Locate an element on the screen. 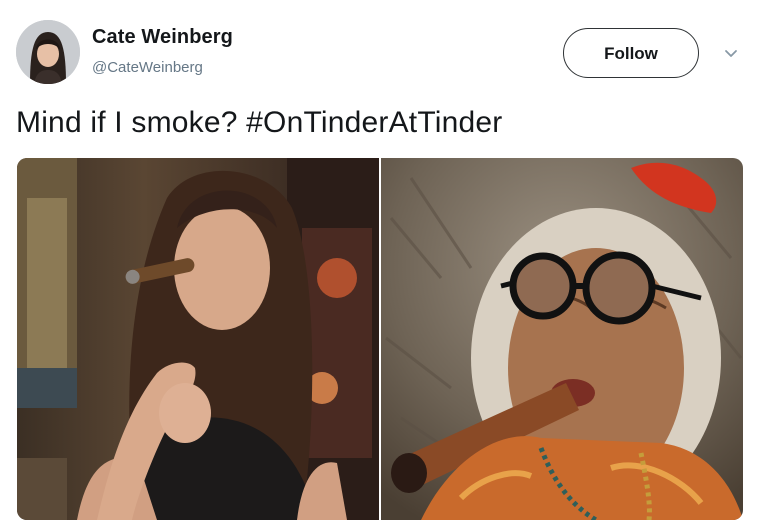 Image resolution: width=760 pixels, height=532 pixels. follow-button: Follow is located at coordinates (631, 53).